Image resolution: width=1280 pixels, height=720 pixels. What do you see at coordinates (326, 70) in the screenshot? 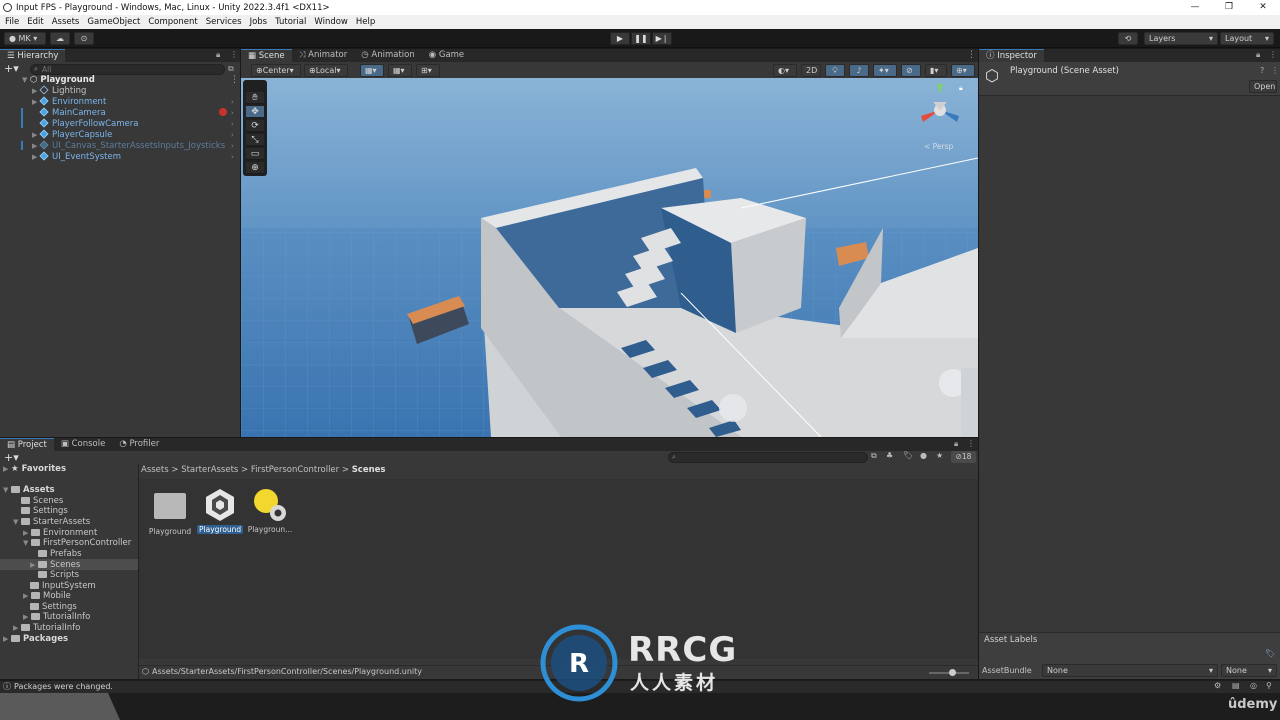
I see `space-dropdown: ⊕Local▾` at bounding box center [326, 70].